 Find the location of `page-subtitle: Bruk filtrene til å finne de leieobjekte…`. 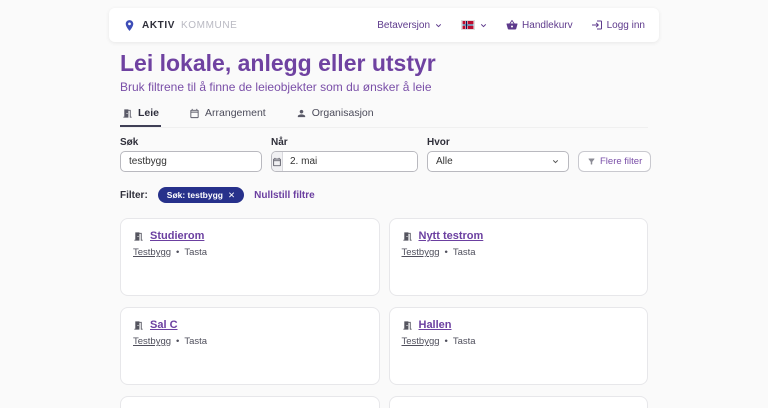

page-subtitle: Bruk filtrene til å finne de leieobjekte… is located at coordinates (276, 87).